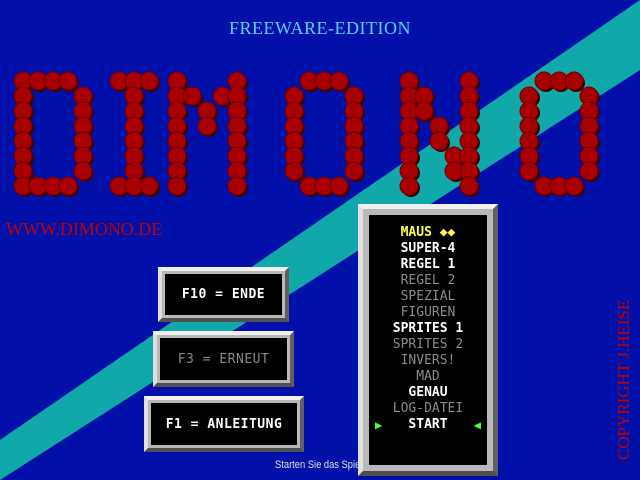 This screenshot has height=480, width=640. What do you see at coordinates (320, 465) in the screenshot?
I see `status-bar: Starten Sie das Spiel.` at bounding box center [320, 465].